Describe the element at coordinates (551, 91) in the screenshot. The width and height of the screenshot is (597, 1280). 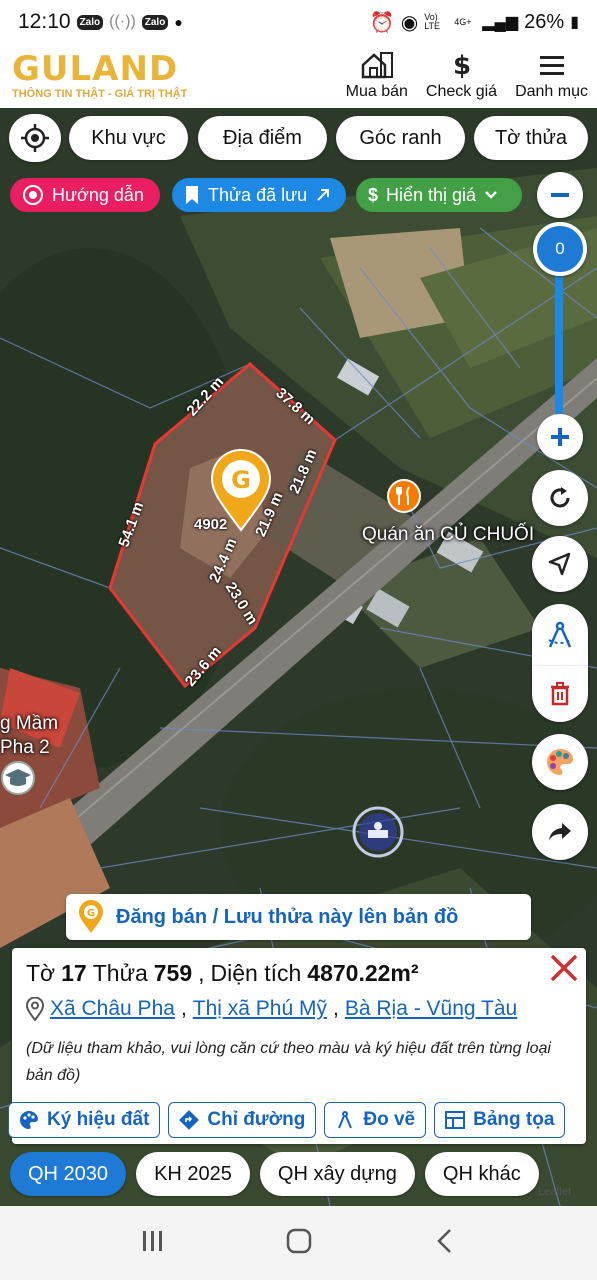
I see `nav-menu-label: Danh mục` at that location.